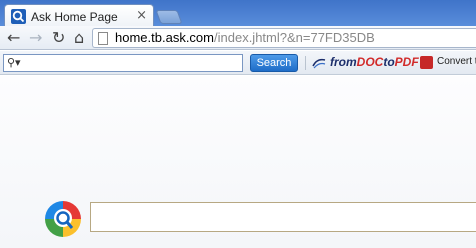  I want to click on ask-toolbar: ⚲▾ Search fromDOCtoPDF Convert to, so click(238, 63).